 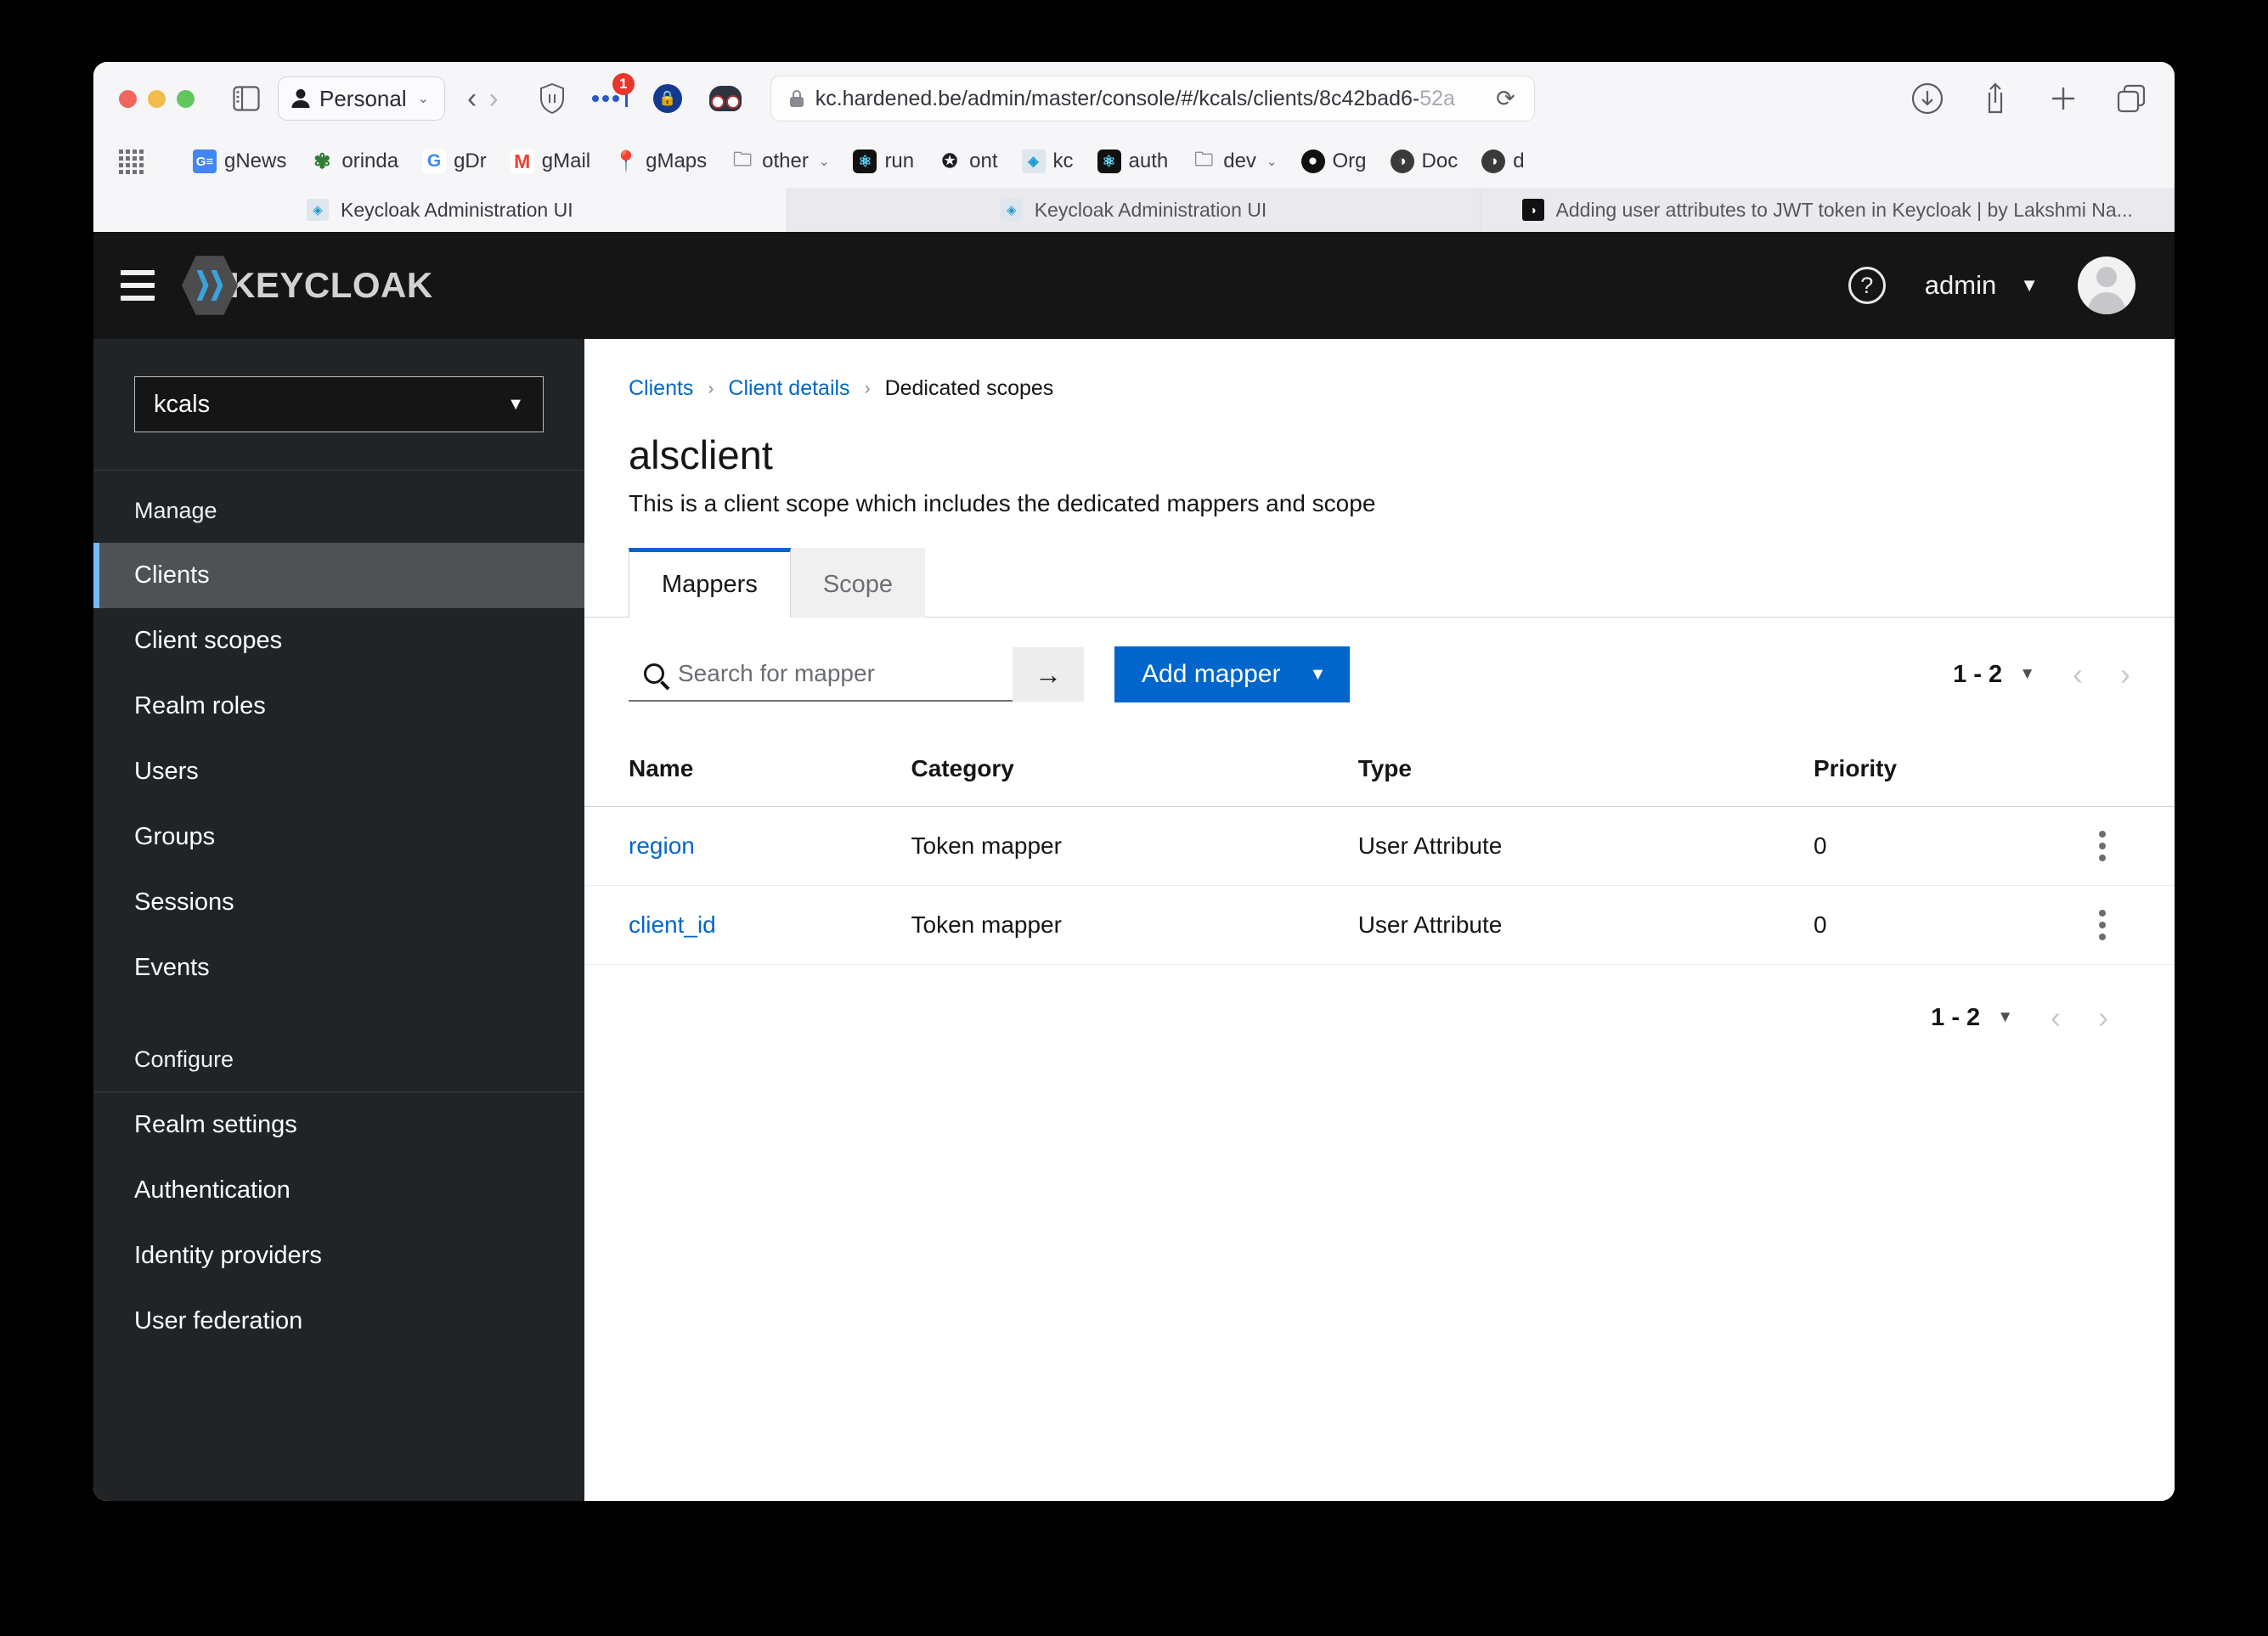 I want to click on shield-icon, so click(x=552, y=99).